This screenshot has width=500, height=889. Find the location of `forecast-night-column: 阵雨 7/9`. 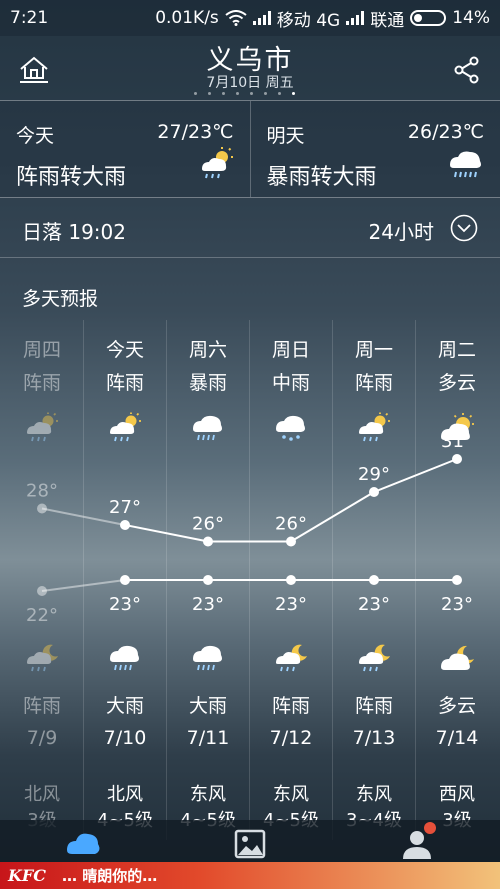

forecast-night-column: 阵雨 7/9 is located at coordinates (42, 698).